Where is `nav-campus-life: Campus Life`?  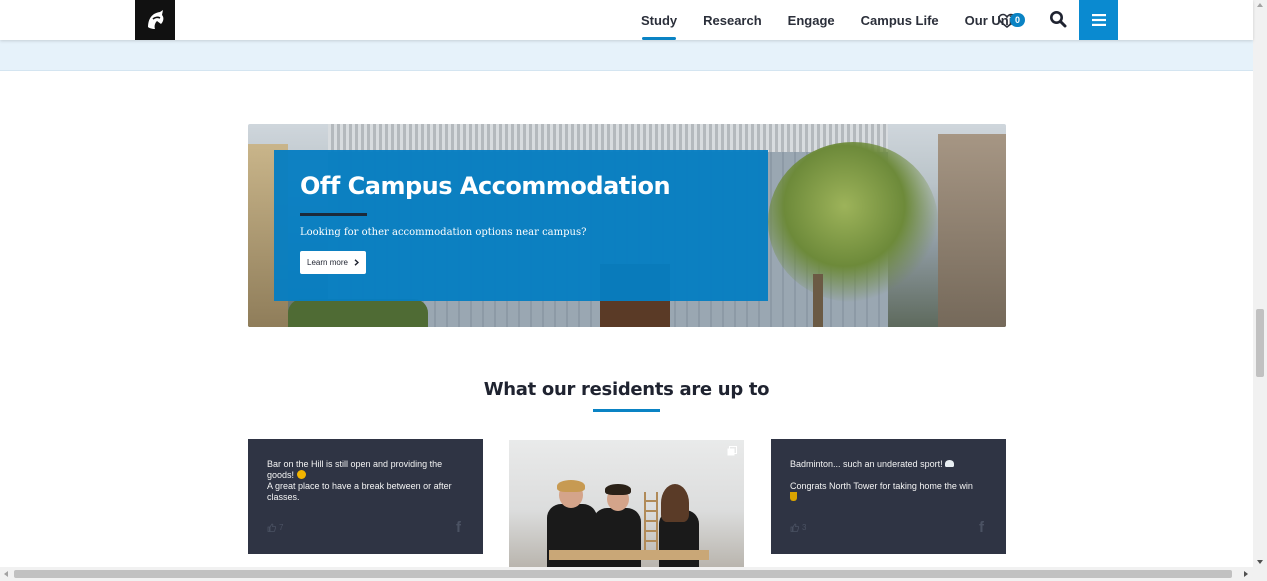 nav-campus-life: Campus Life is located at coordinates (900, 20).